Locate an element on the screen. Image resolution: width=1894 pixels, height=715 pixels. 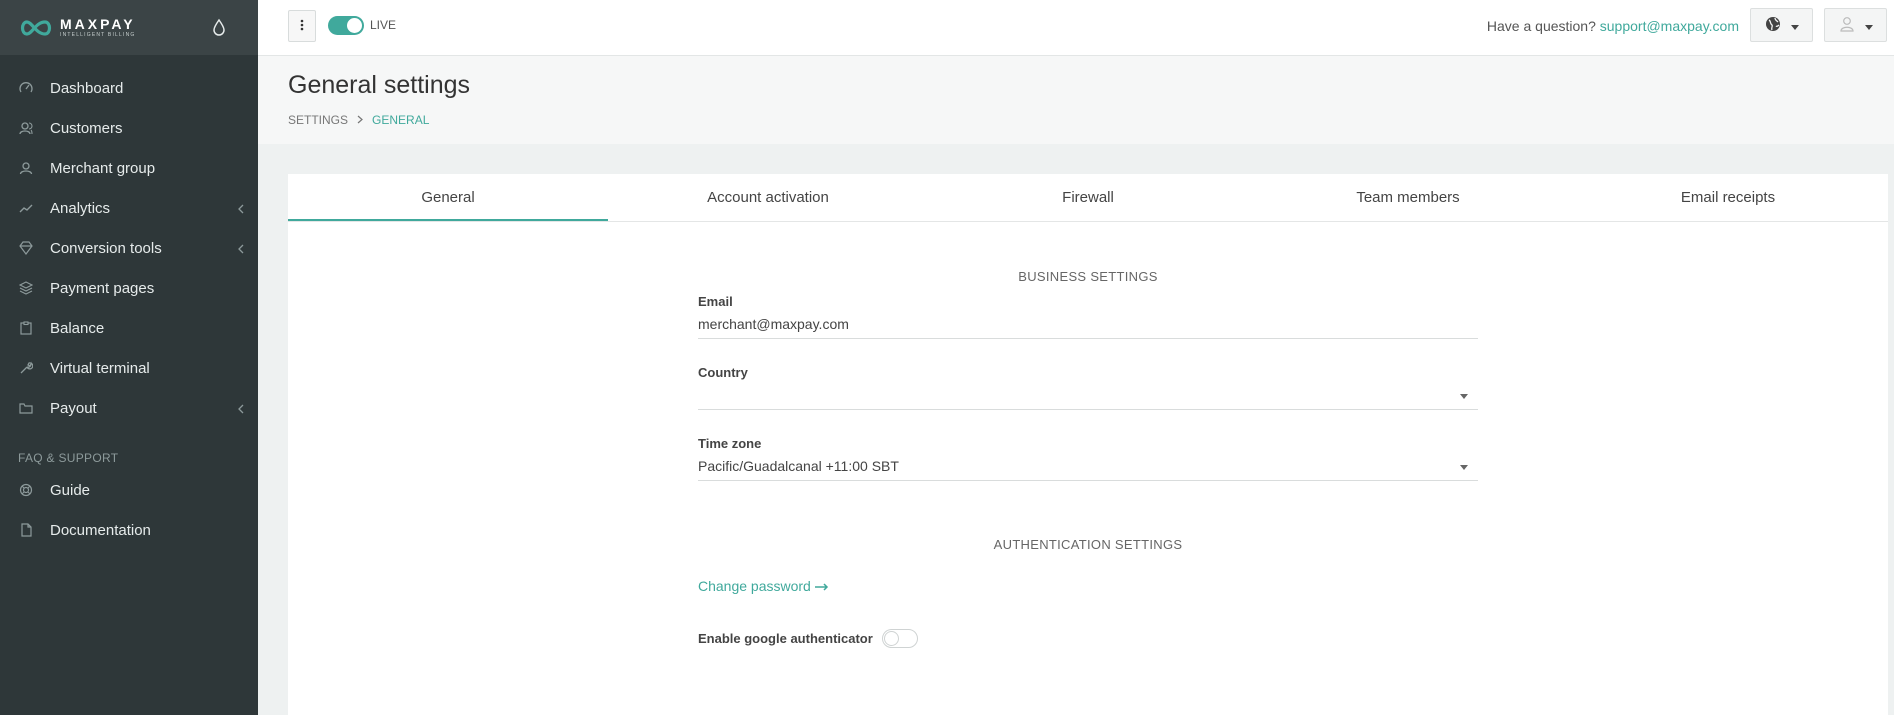
lifebuoy-icon is located at coordinates (26, 490).